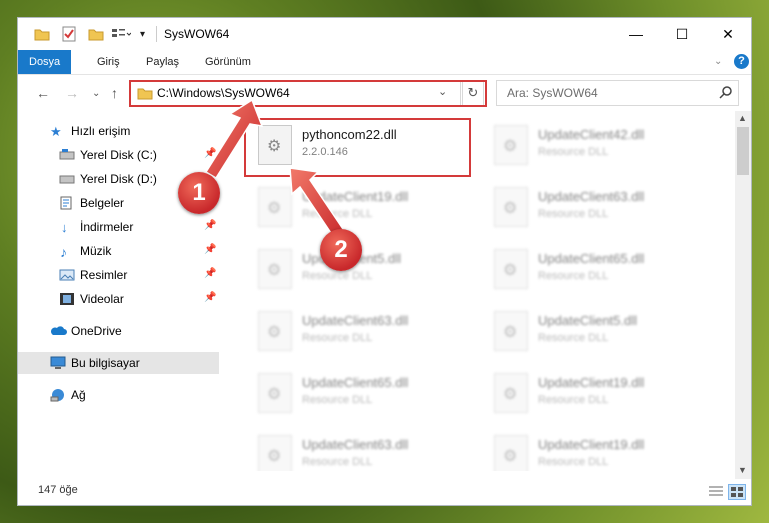  Describe the element at coordinates (743, 151) in the screenshot. I see `scrollbar-thumb` at that location.